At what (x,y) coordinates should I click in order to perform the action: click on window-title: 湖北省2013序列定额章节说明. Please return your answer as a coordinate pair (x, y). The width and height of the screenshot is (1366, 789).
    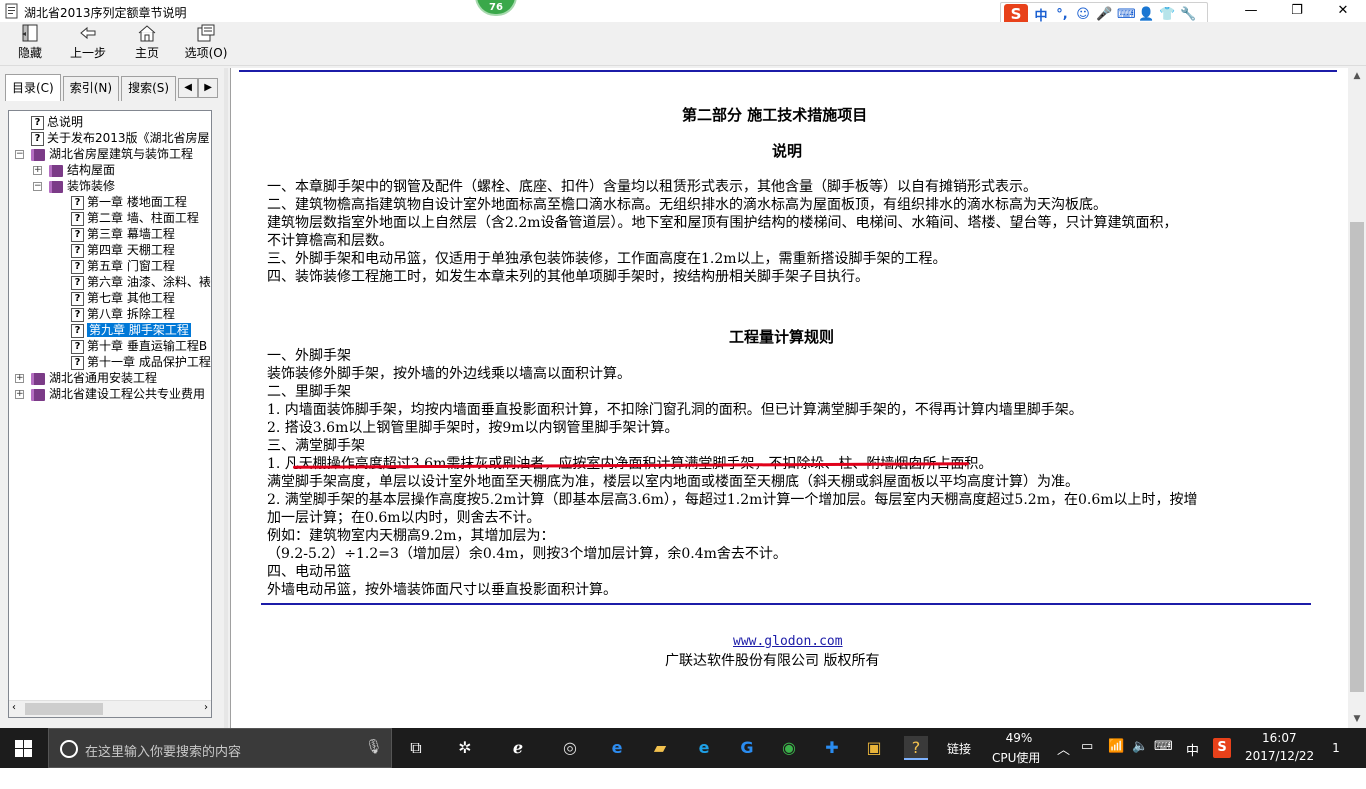
    Looking at the image, I should click on (105, 13).